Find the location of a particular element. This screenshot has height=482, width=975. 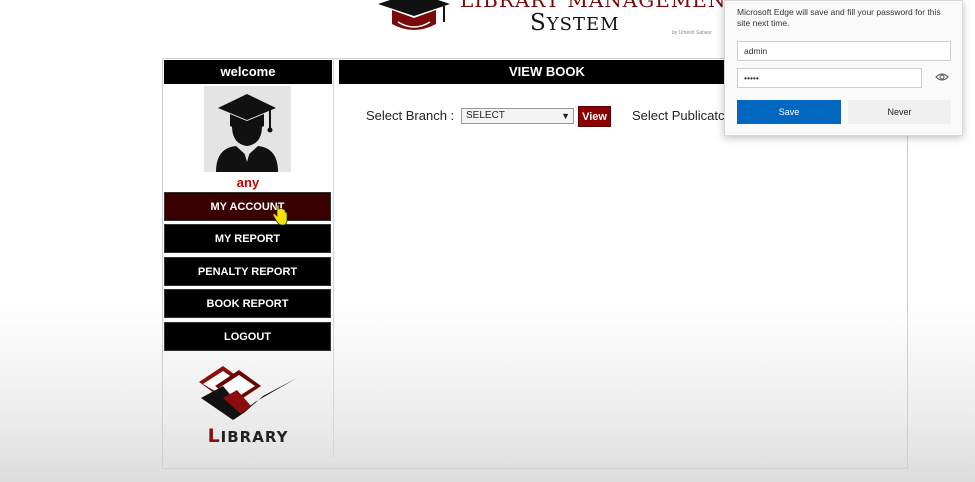

site-title-rest: YSTEM is located at coordinates (583, 24).